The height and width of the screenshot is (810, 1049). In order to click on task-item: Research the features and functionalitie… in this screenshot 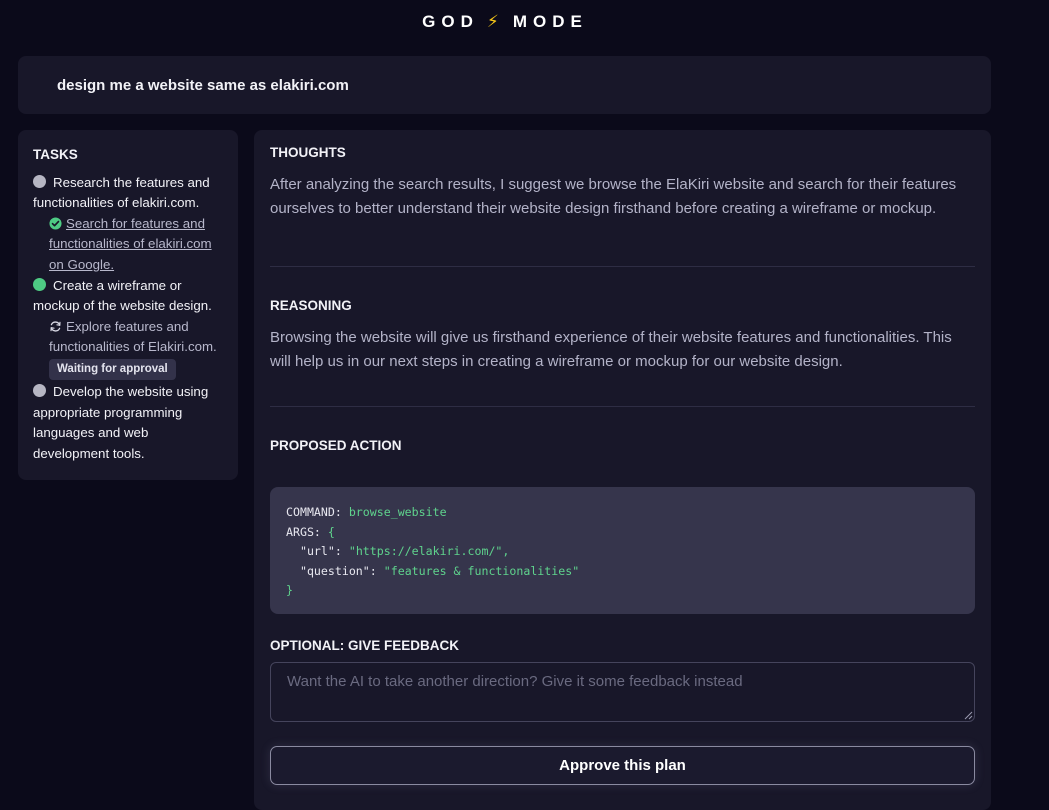, I will do `click(129, 193)`.